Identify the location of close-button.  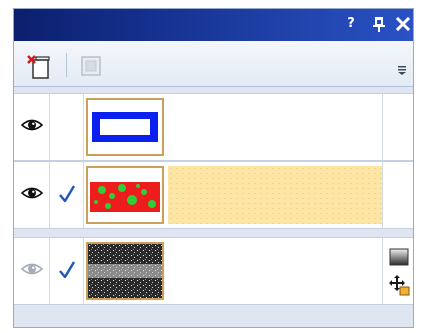
(403, 24).